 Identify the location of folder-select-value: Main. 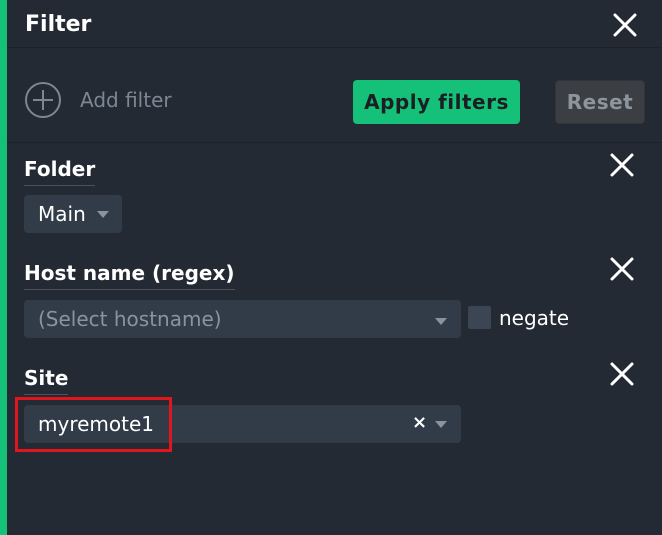
(62, 214).